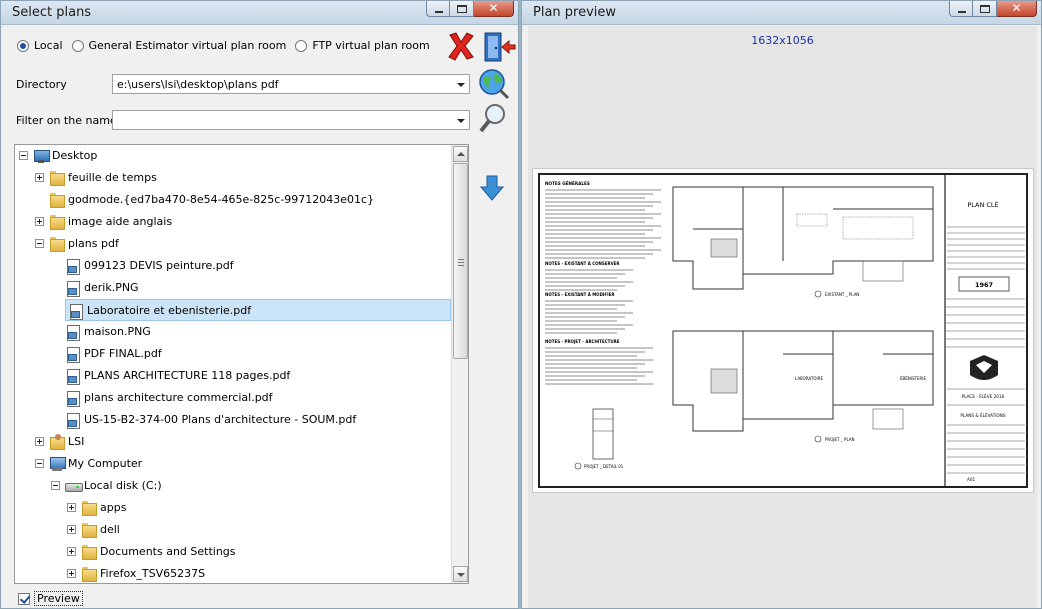 This screenshot has width=1042, height=609. I want to click on tree-folder-item: image aide anglais, so click(233, 222).